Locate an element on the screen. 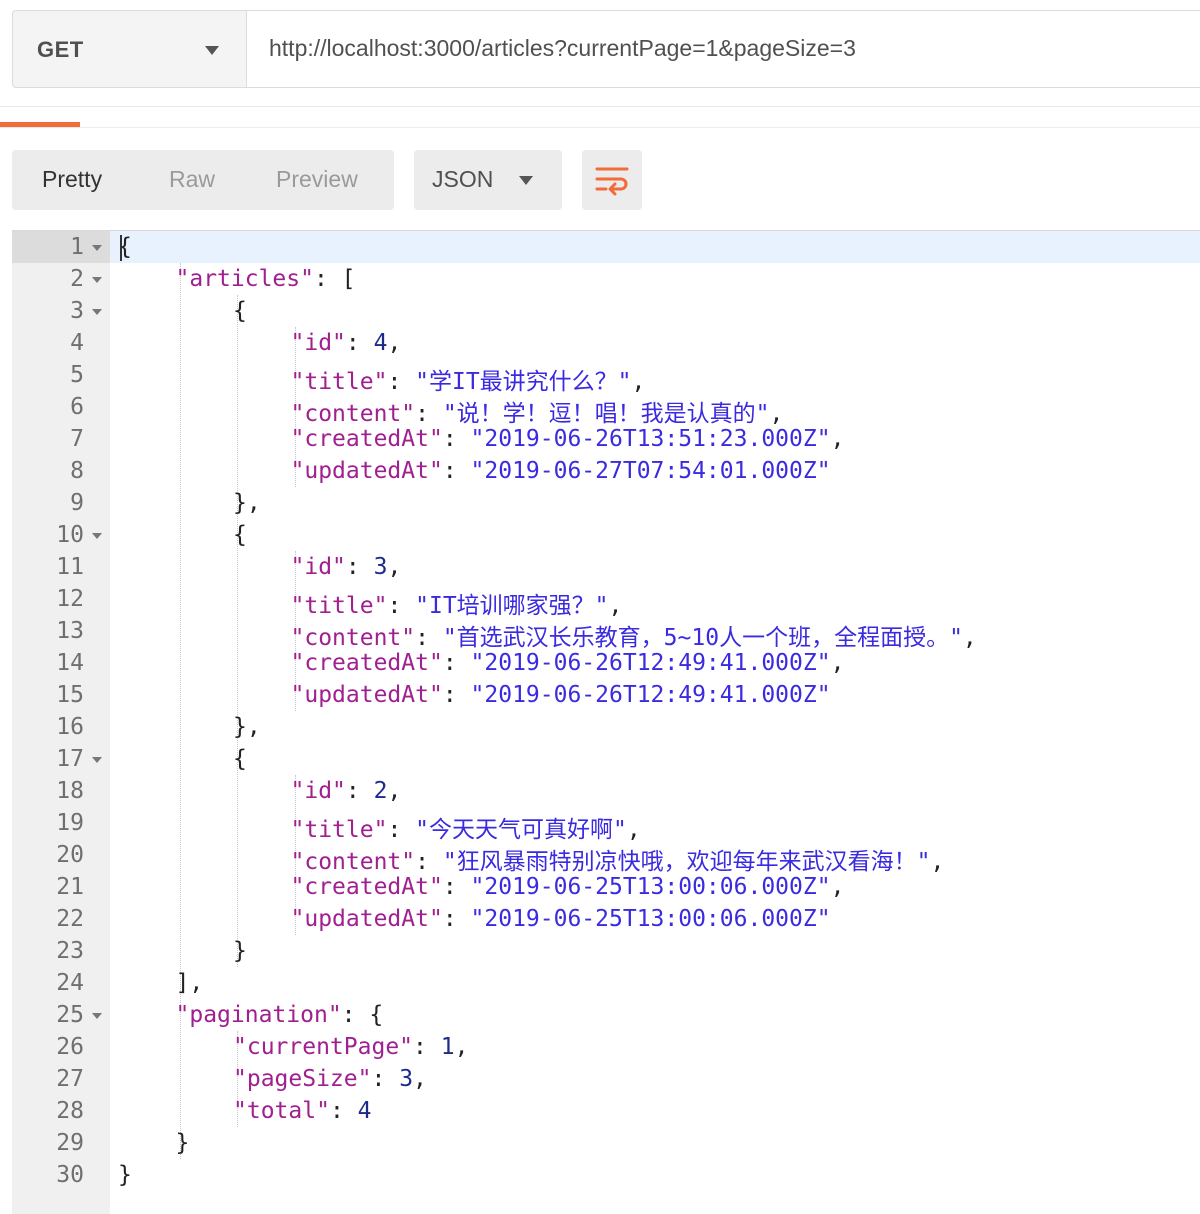 The image size is (1200, 1214). line-number: 10 is located at coordinates (70, 535).